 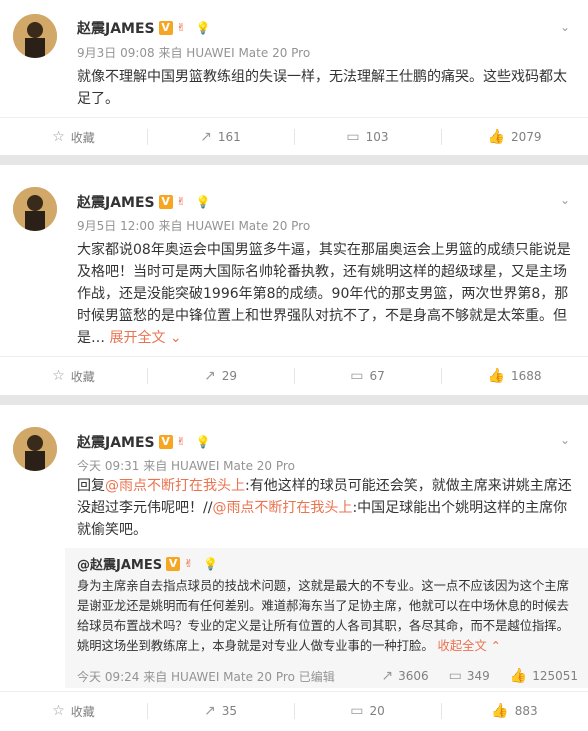 What do you see at coordinates (377, 711) in the screenshot?
I see `comment-count: 20` at bounding box center [377, 711].